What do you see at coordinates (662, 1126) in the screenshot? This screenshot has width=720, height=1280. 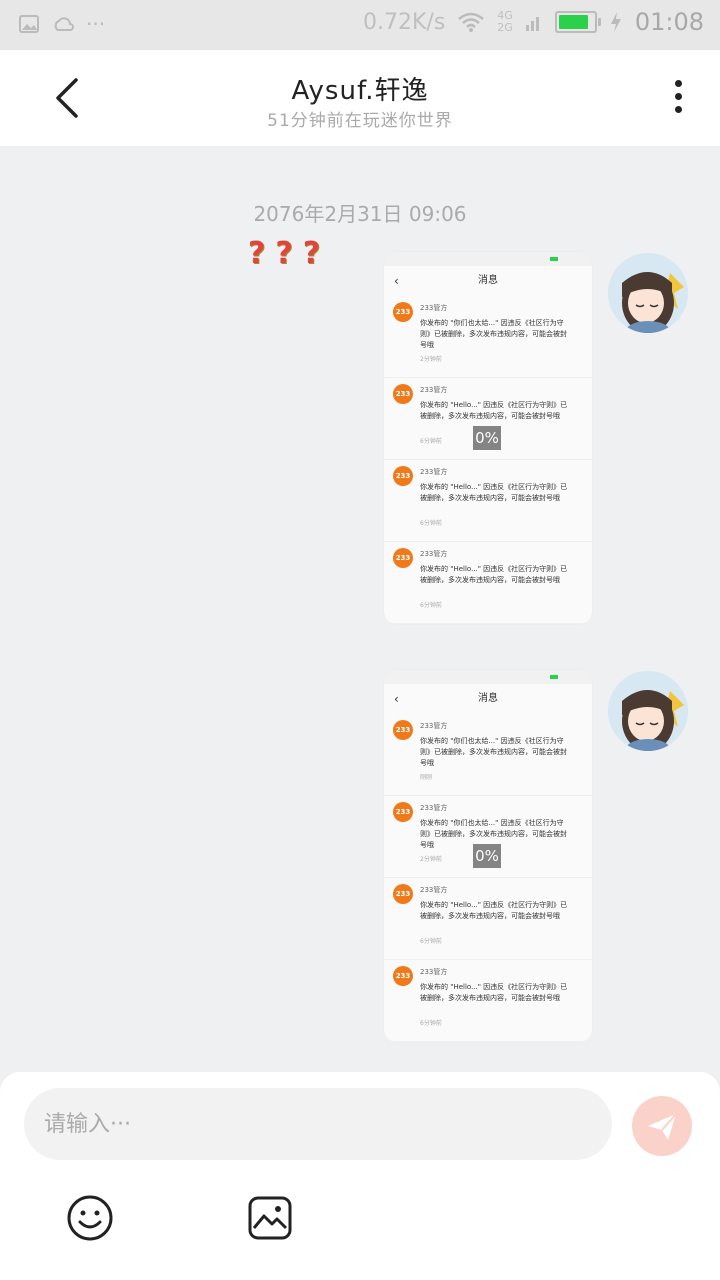 I see `send-icon` at bounding box center [662, 1126].